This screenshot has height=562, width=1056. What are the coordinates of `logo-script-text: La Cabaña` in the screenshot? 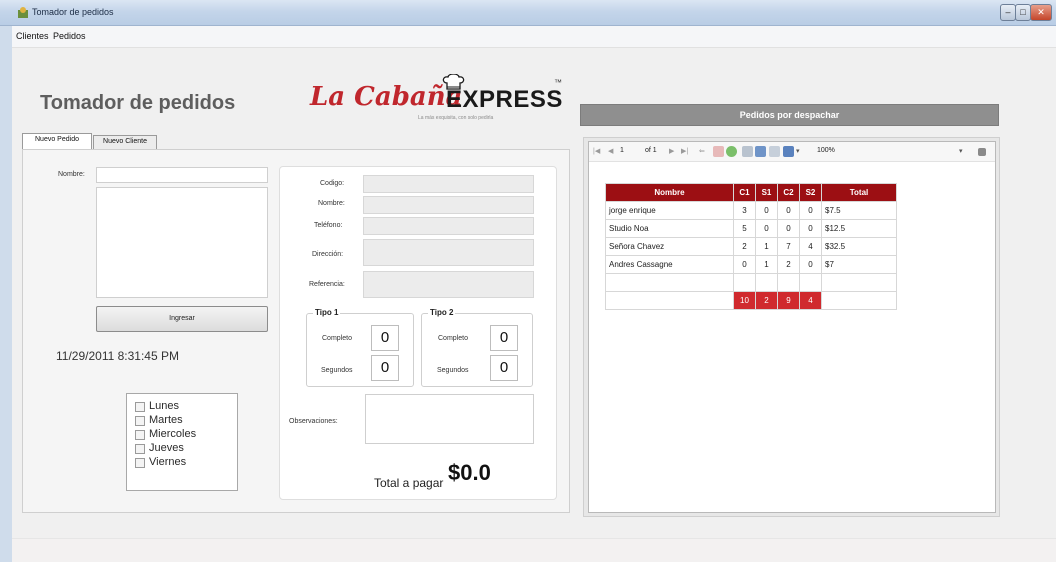 It's located at (386, 97).